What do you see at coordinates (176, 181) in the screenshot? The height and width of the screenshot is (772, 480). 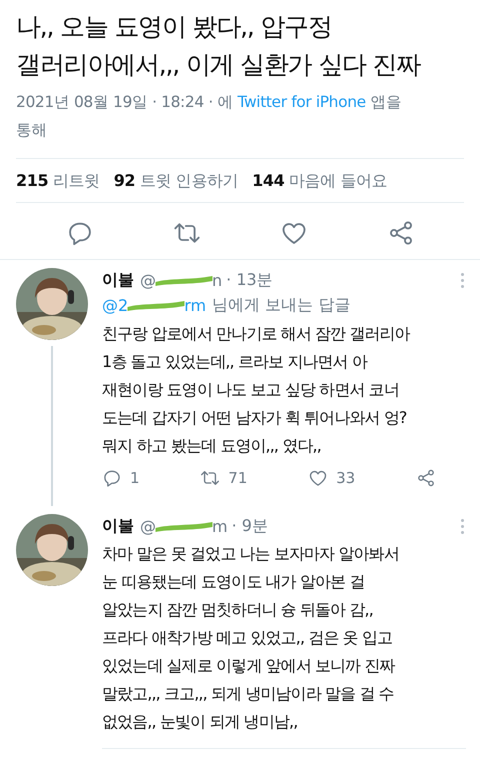 I see `stat-link: 92 트윗 인용하기` at bounding box center [176, 181].